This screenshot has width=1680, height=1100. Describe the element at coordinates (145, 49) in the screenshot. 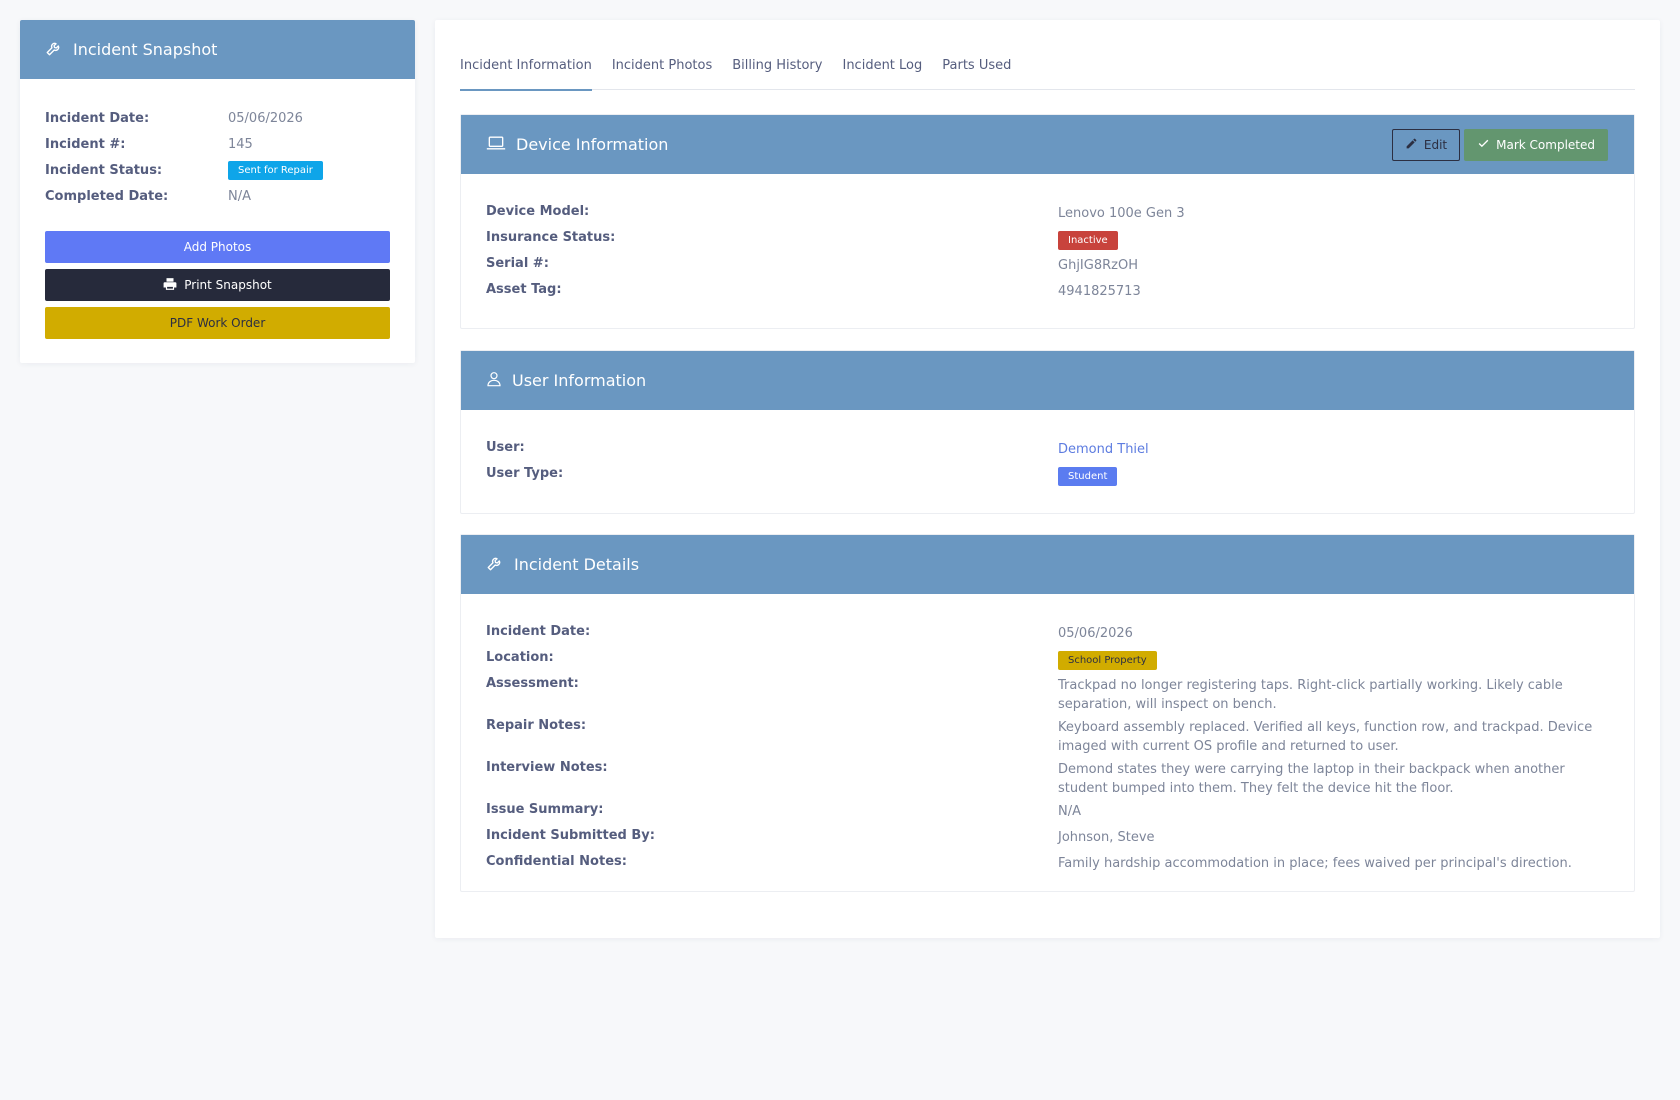

I see `snapshot-title: Incident Snapshot` at that location.